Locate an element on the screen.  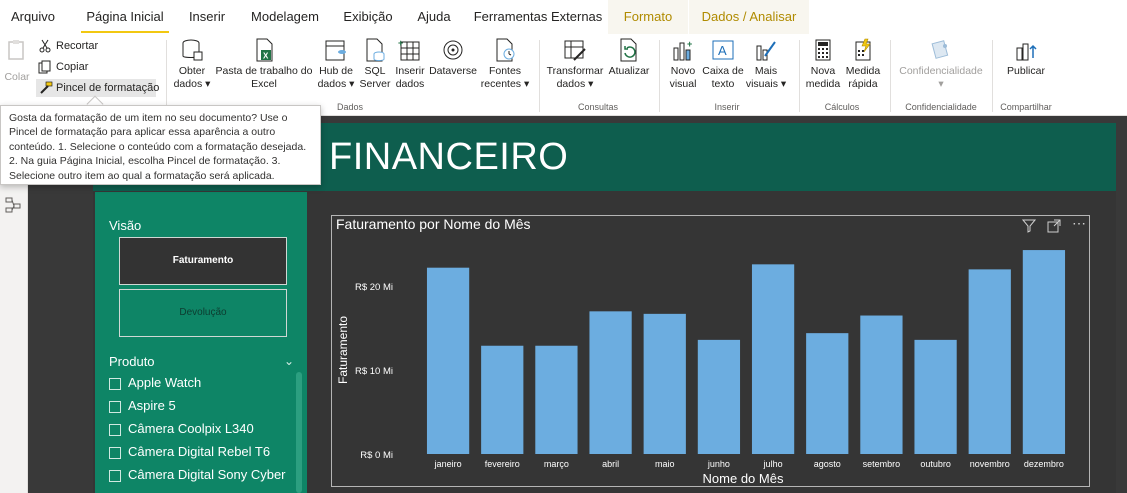
y-axis: R$ 0 Mi R$ 10 Mi R$ 20 Mi is located at coordinates (374, 371).